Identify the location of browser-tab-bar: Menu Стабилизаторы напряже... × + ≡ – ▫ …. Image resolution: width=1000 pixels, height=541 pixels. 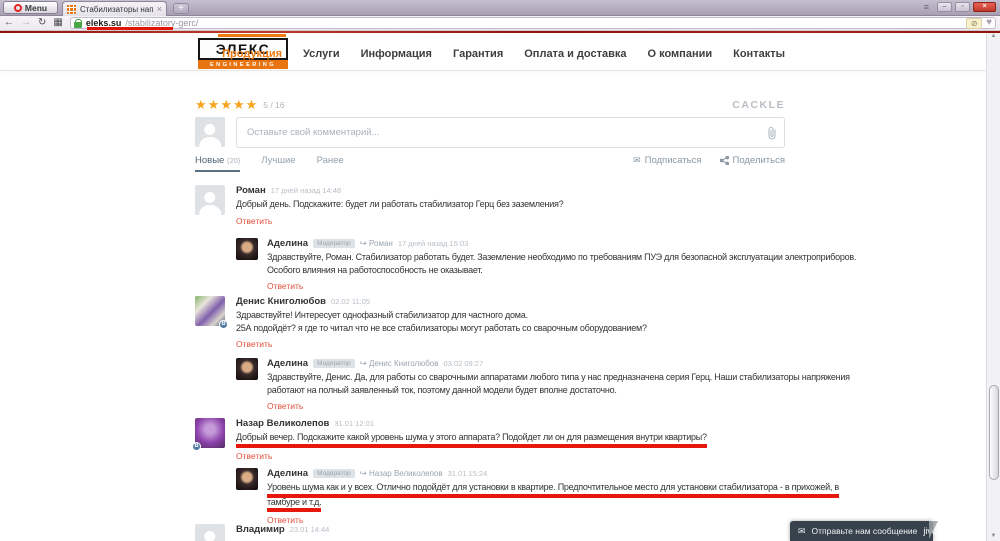
(500, 8).